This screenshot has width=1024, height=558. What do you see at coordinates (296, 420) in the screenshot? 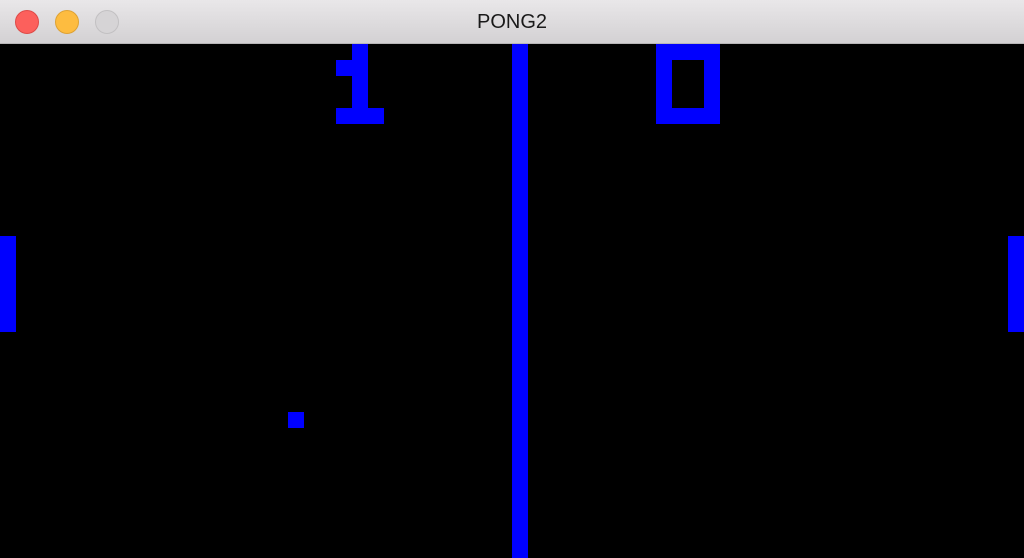
I see `ball` at bounding box center [296, 420].